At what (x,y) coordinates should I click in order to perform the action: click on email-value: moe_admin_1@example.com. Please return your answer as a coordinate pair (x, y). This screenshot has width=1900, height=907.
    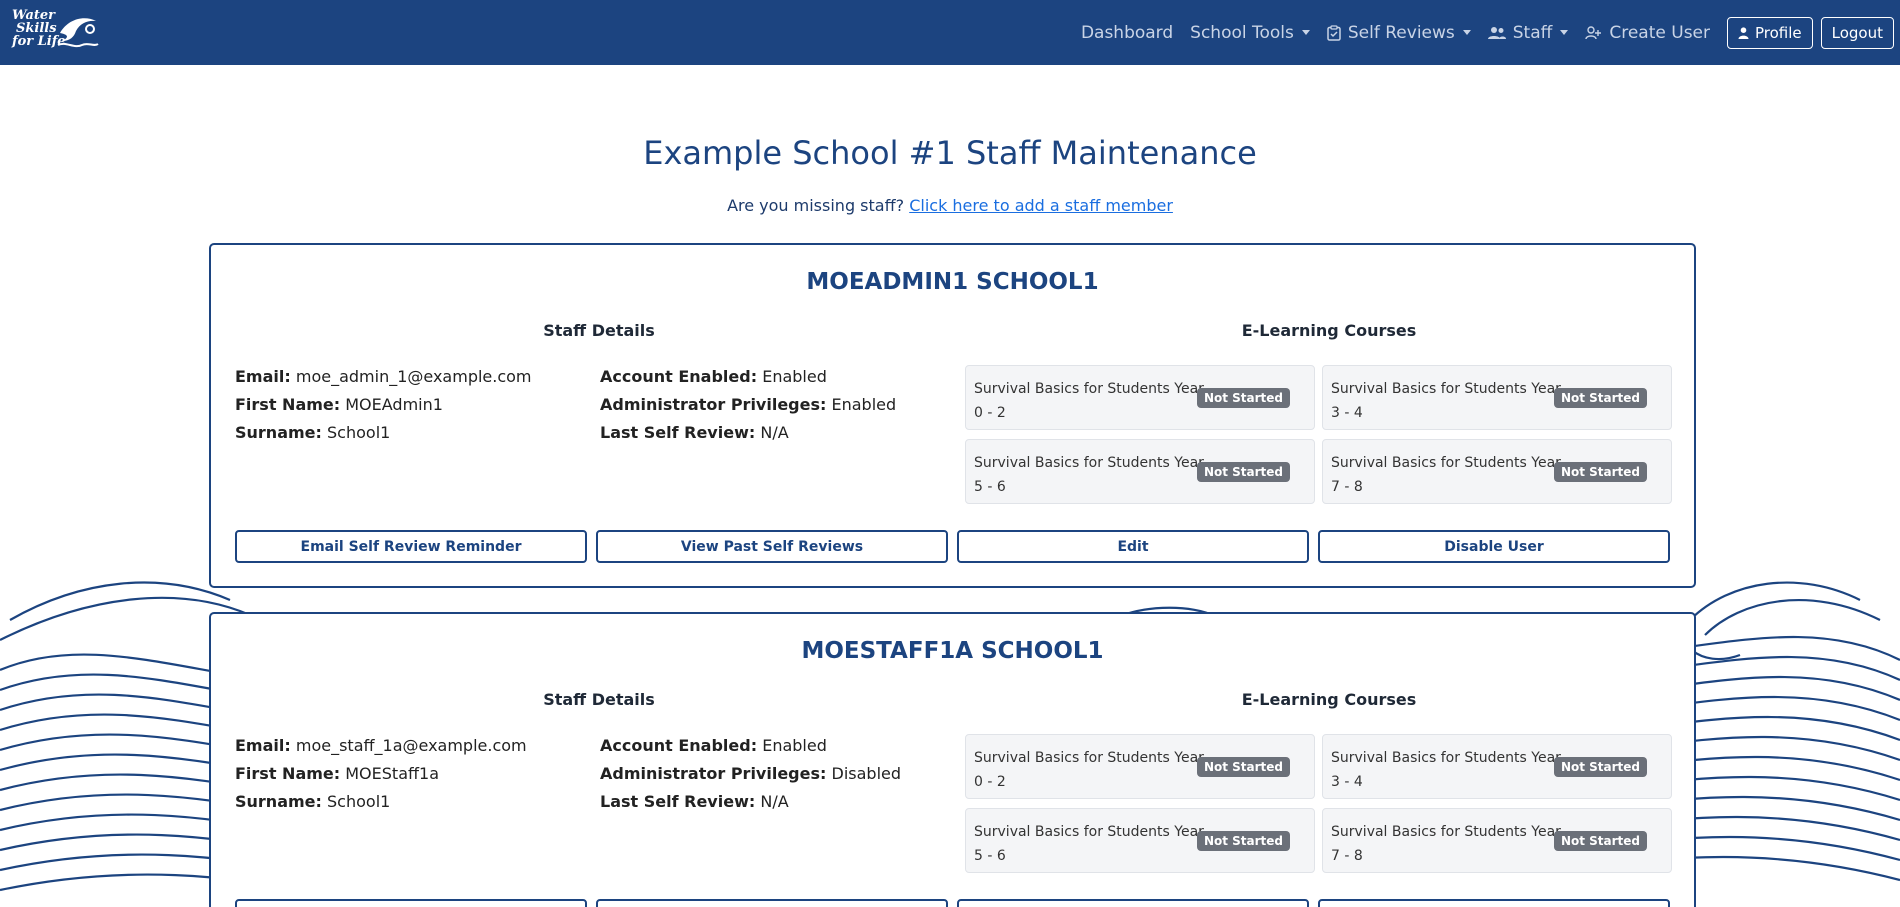
    Looking at the image, I should click on (413, 376).